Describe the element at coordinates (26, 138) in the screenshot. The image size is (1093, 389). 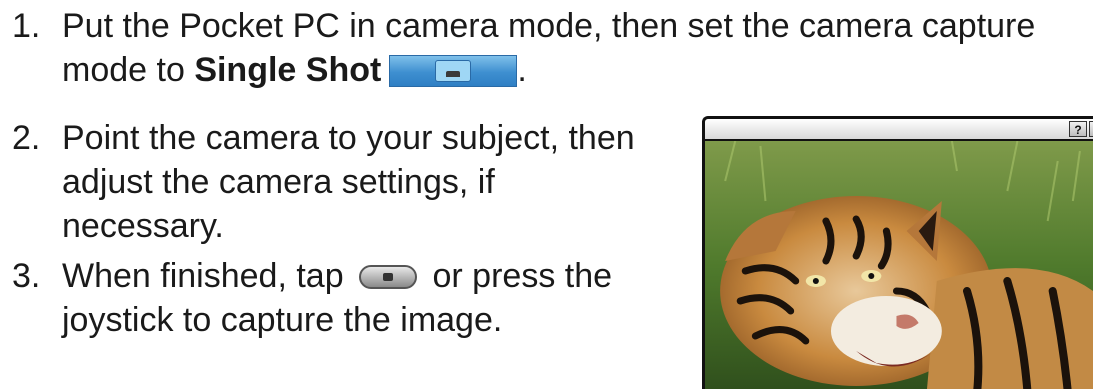
I see `step-2-number: 2.` at that location.